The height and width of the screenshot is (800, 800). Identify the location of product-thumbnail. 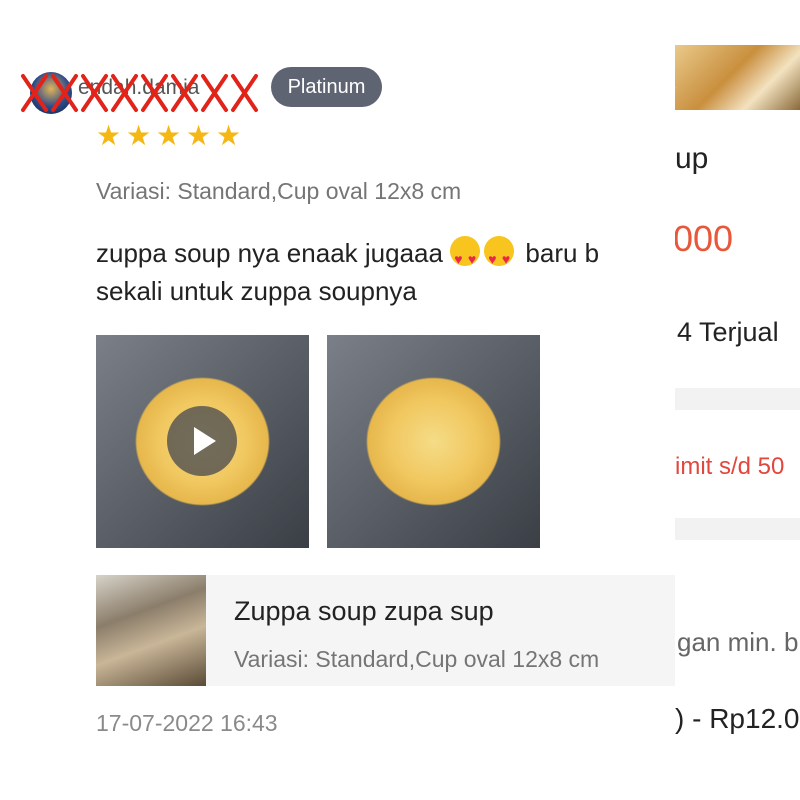
(151, 630).